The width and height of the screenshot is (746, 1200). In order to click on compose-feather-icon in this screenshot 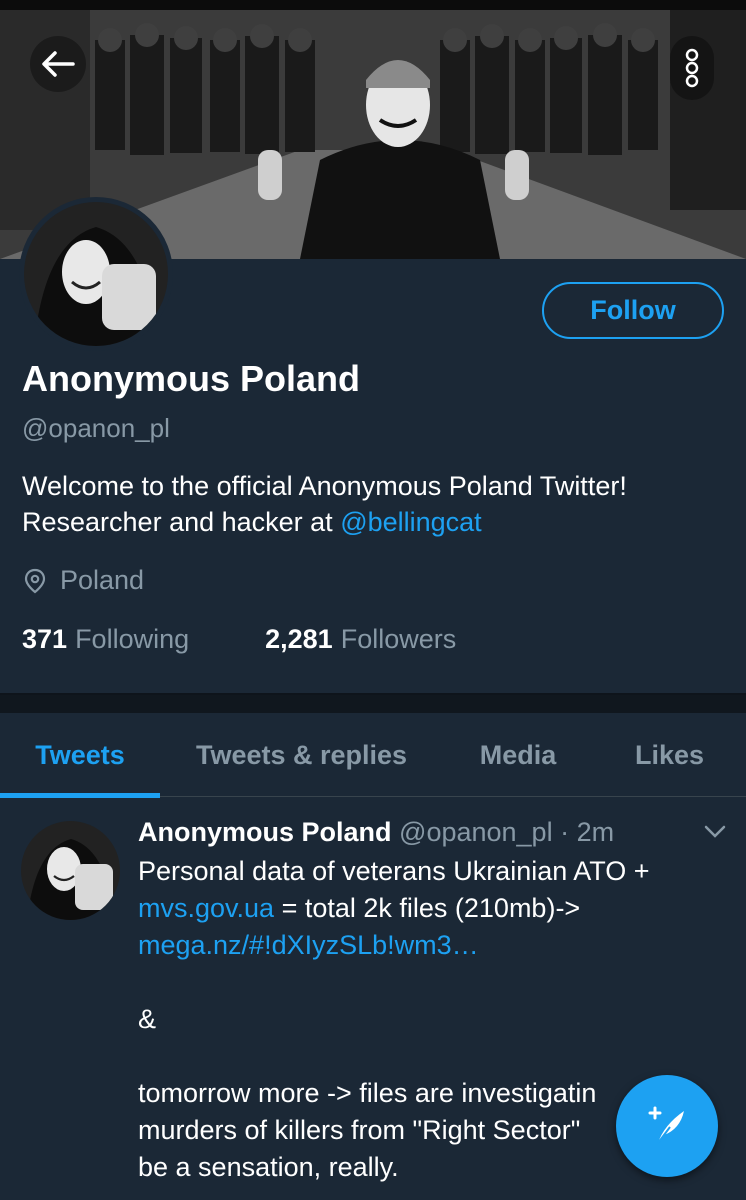, I will do `click(666, 1125)`.